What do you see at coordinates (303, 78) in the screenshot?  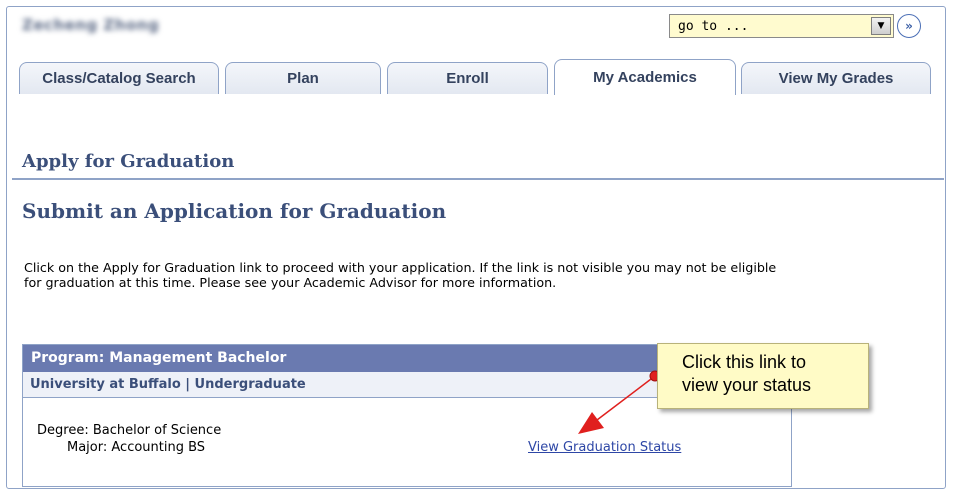 I see `tab-plan: Plan` at bounding box center [303, 78].